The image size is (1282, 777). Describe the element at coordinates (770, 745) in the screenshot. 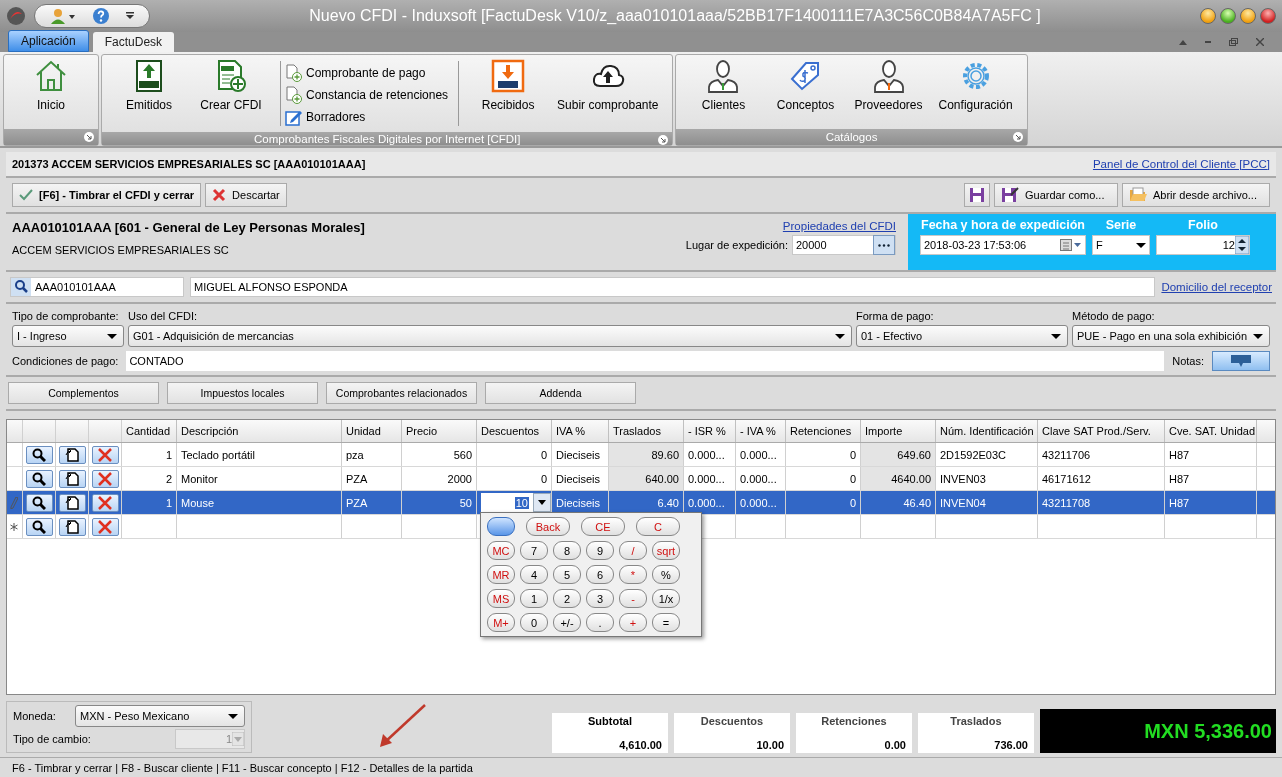

I see `total-value: 10.00` at that location.